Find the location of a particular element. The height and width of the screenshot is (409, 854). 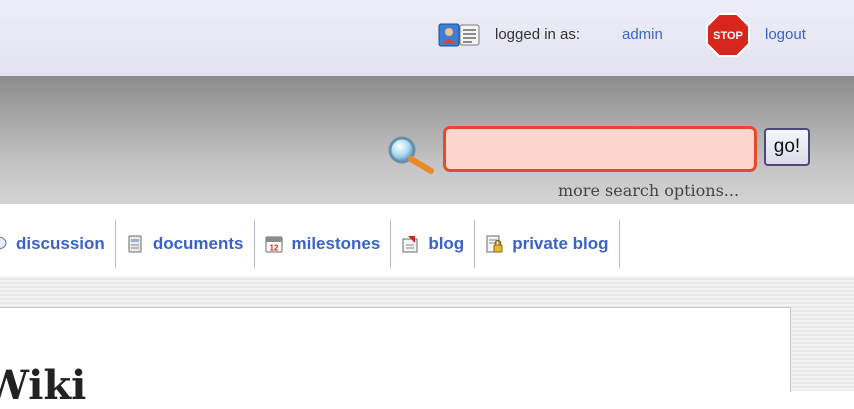

tab-label: documents is located at coordinates (198, 243).